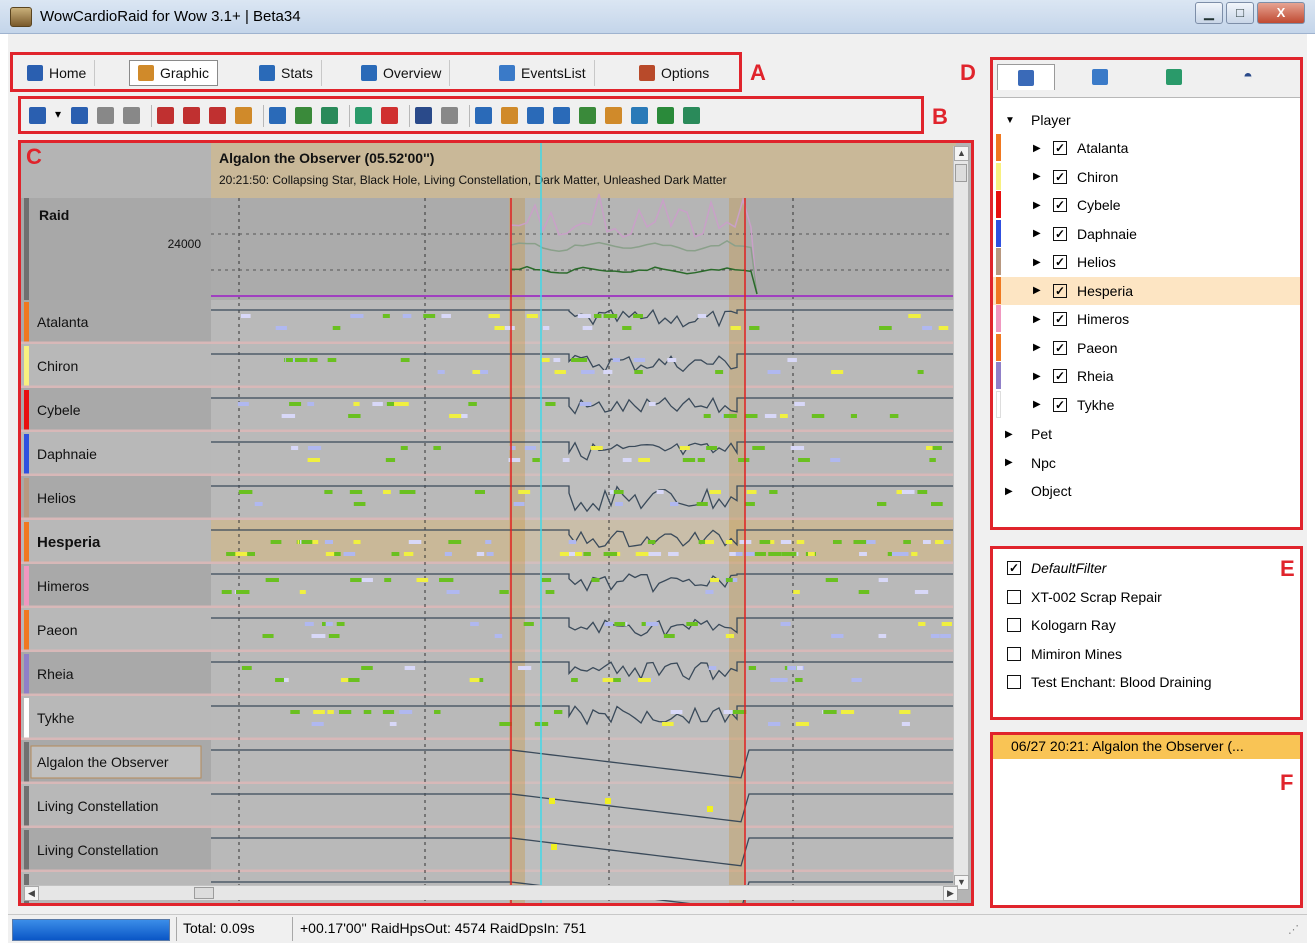  What do you see at coordinates (37, 115) in the screenshot?
I see `save-icon` at bounding box center [37, 115].